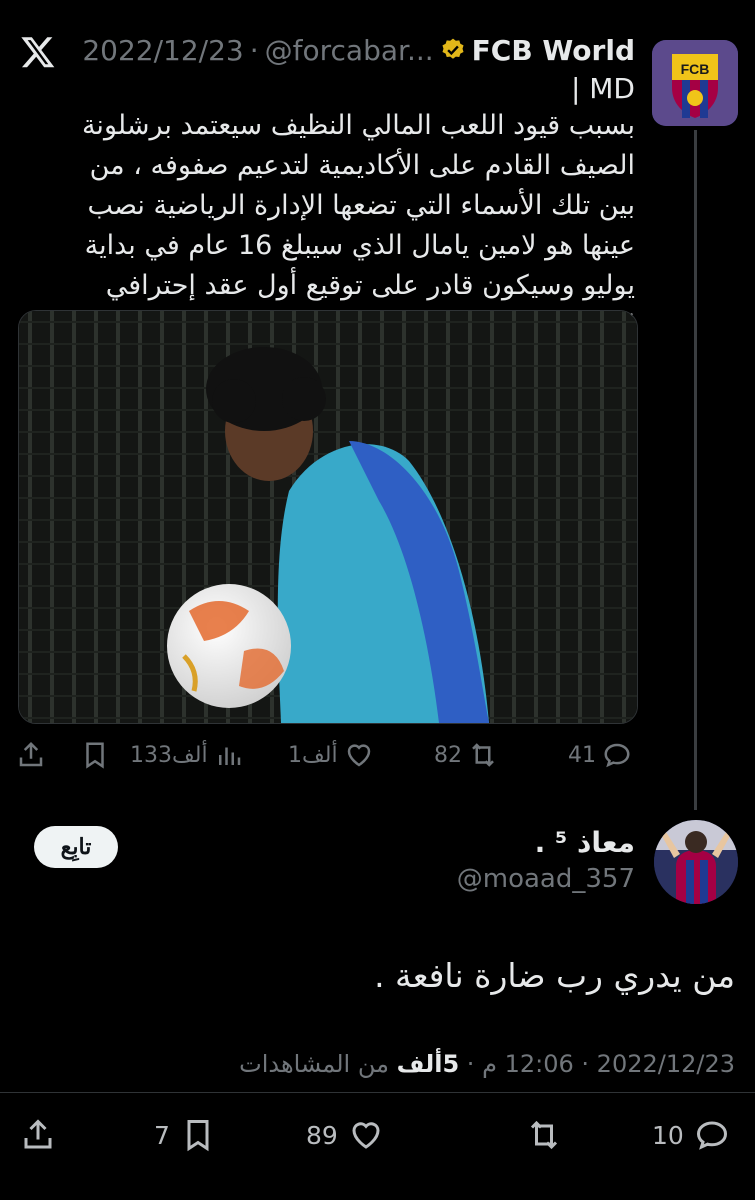 Image resolution: width=755 pixels, height=1200 pixels. Describe the element at coordinates (553, 50) in the screenshot. I see `quoted-author-name: FCB World` at that location.